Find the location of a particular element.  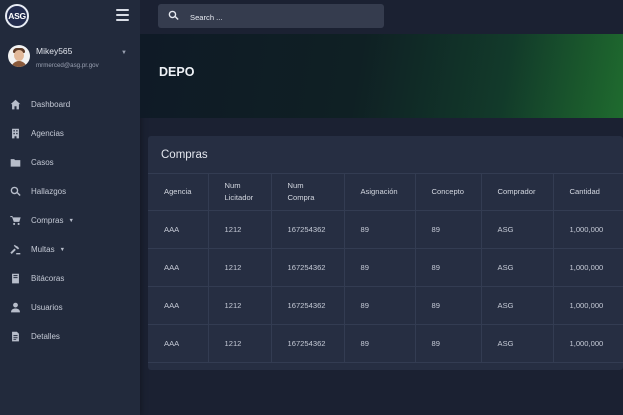

menu-toggle-icon is located at coordinates (122, 15).